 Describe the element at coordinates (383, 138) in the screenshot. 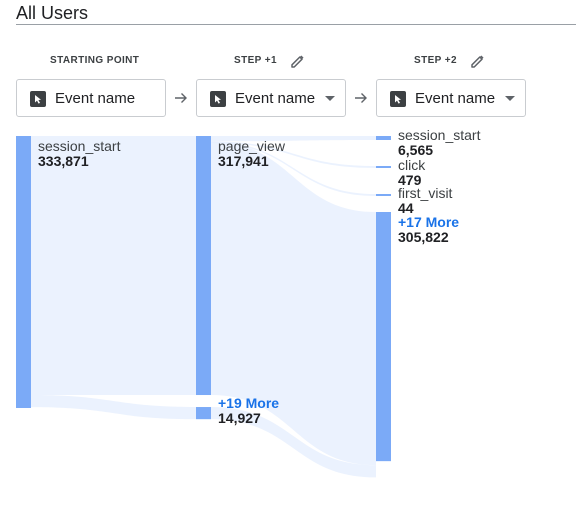

I see `node-bar-s2_session_start` at that location.